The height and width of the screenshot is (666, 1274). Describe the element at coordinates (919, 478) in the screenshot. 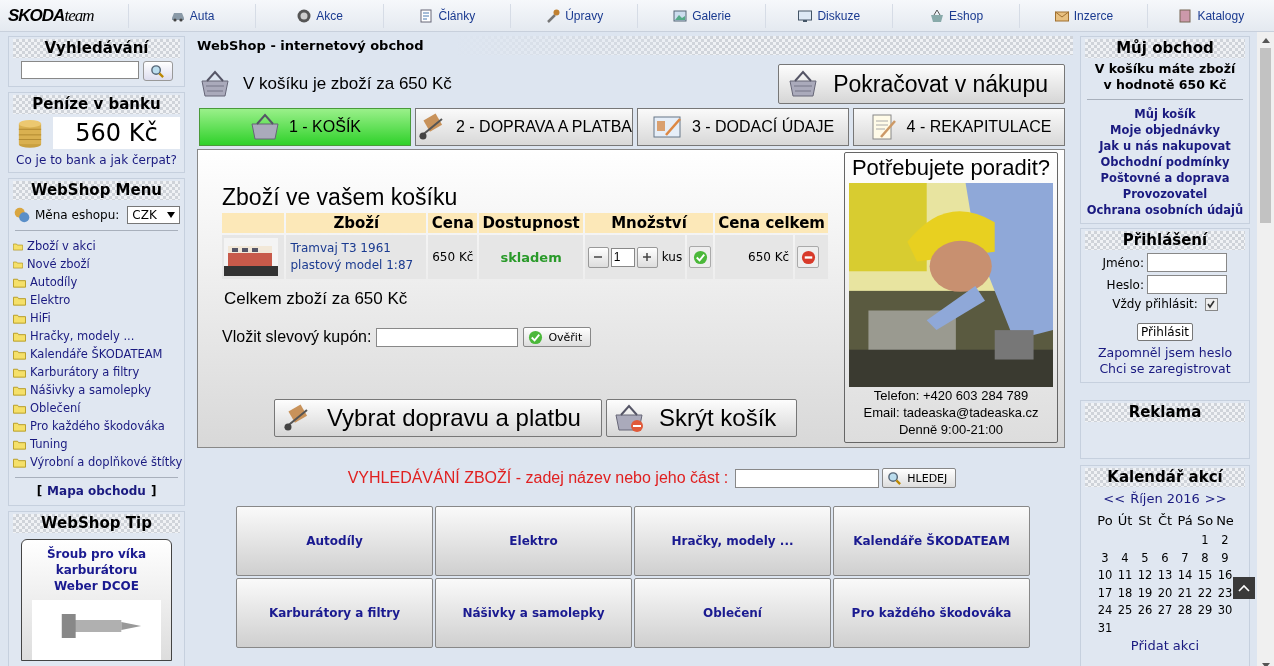

I see `search-button: HLEDEJ` at that location.